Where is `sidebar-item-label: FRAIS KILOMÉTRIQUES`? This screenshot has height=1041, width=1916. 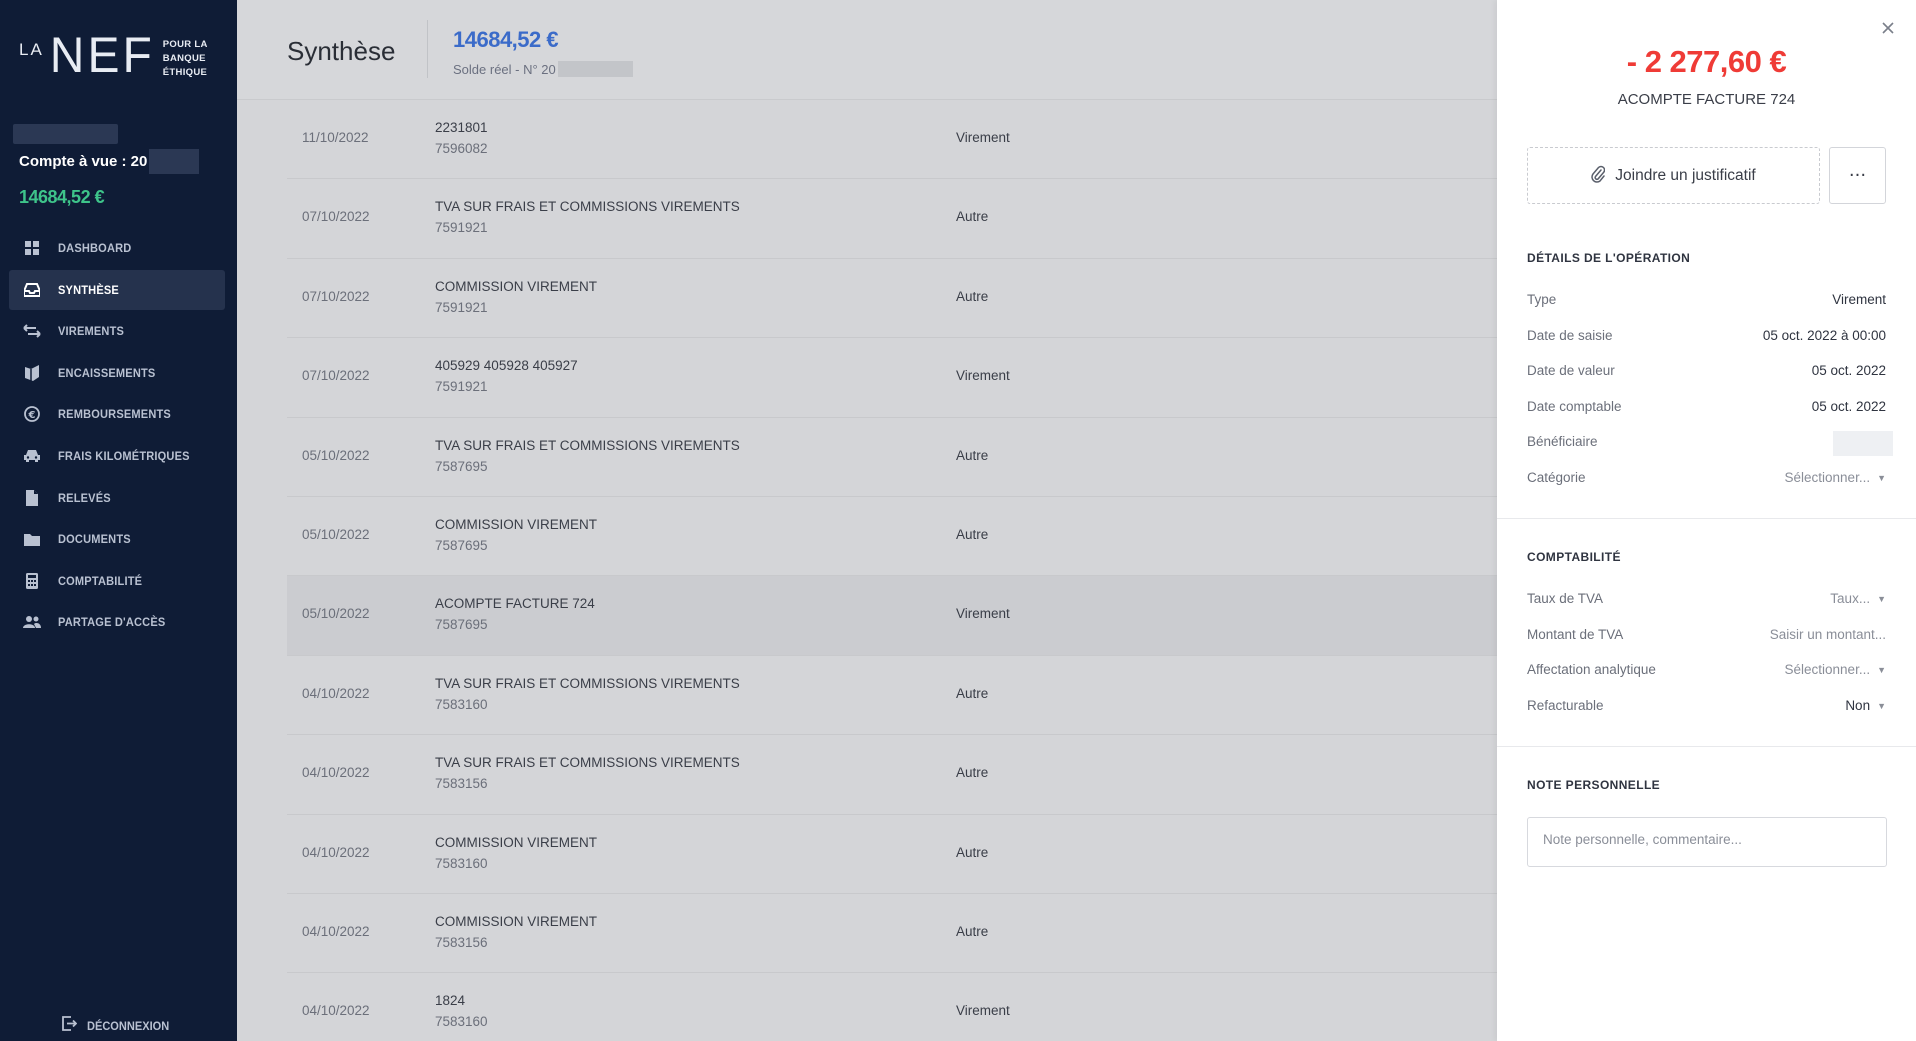 sidebar-item-label: FRAIS KILOMÉTRIQUES is located at coordinates (124, 455).